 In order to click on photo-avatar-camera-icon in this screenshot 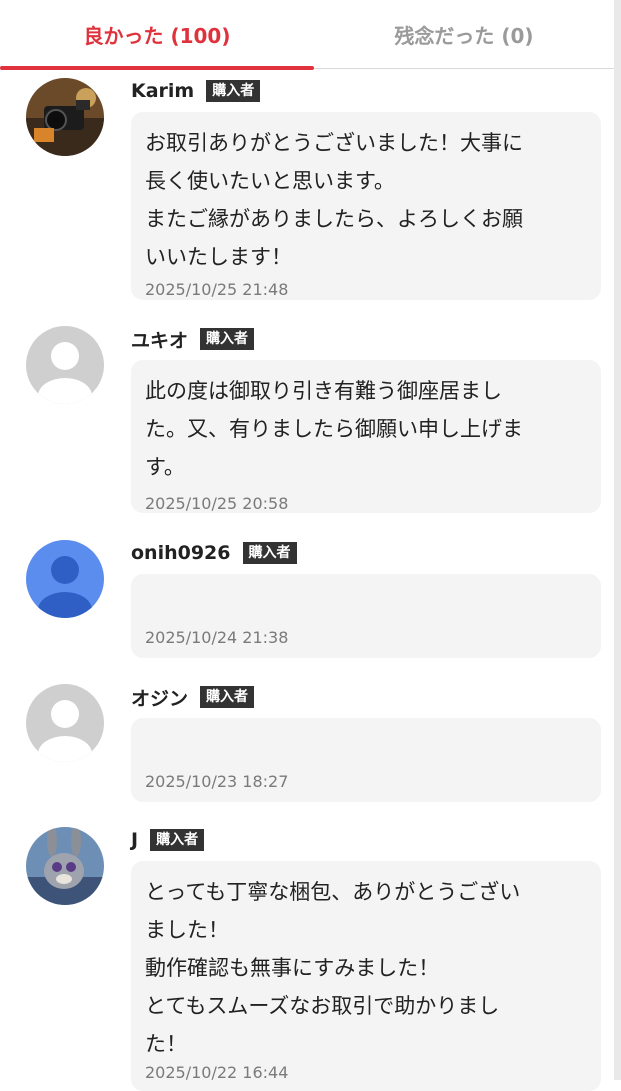, I will do `click(65, 117)`.